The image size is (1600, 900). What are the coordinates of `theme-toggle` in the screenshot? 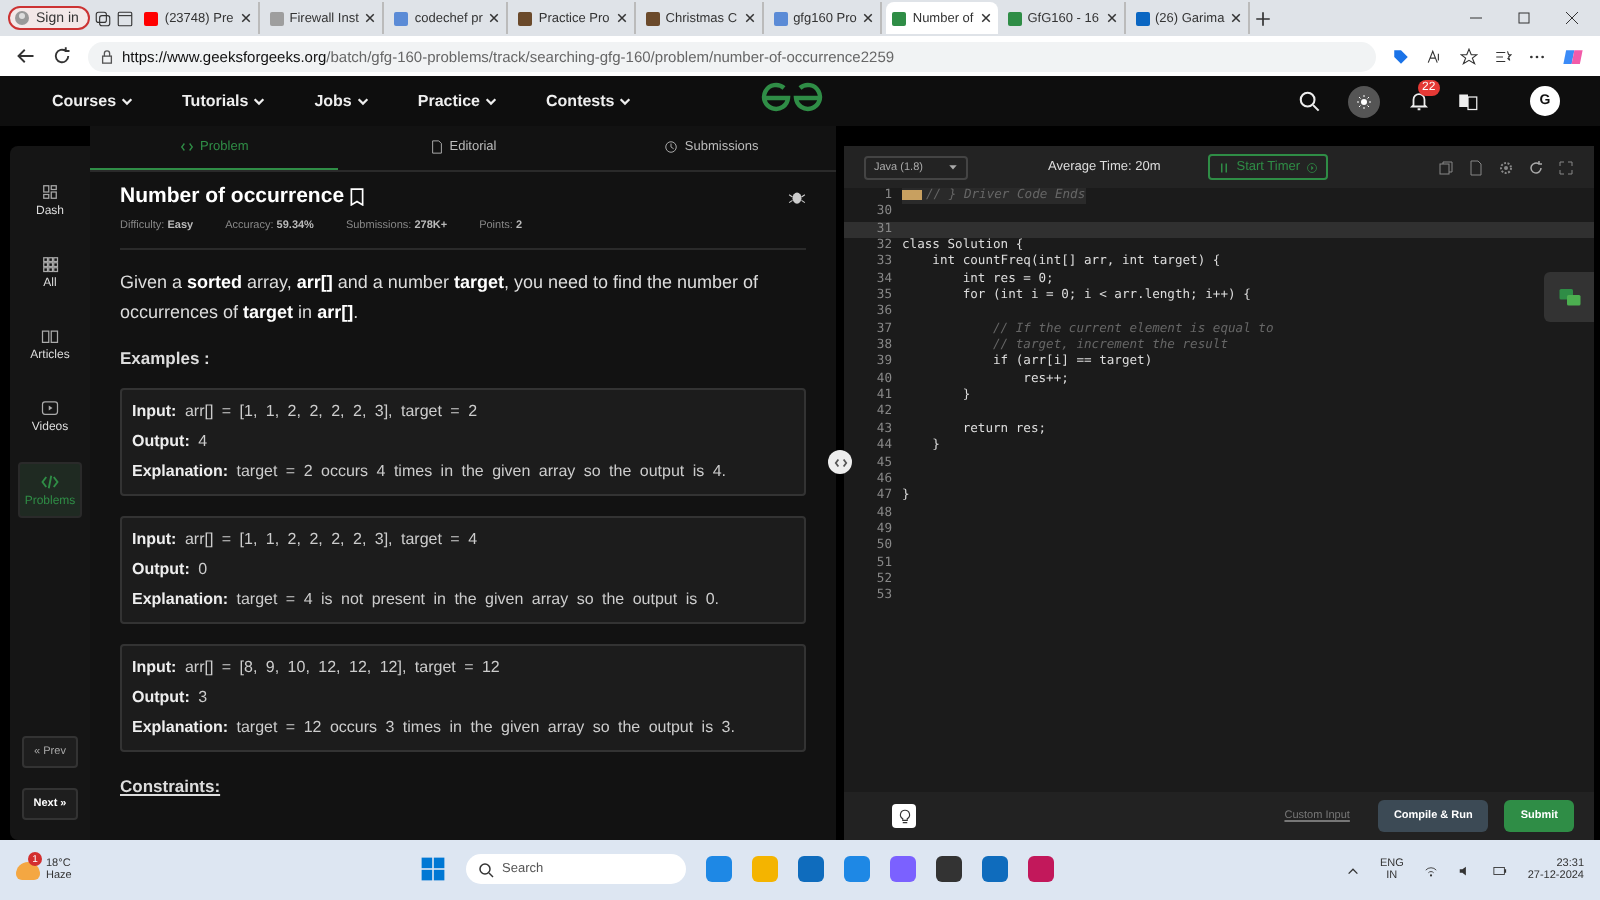 It's located at (1364, 101).